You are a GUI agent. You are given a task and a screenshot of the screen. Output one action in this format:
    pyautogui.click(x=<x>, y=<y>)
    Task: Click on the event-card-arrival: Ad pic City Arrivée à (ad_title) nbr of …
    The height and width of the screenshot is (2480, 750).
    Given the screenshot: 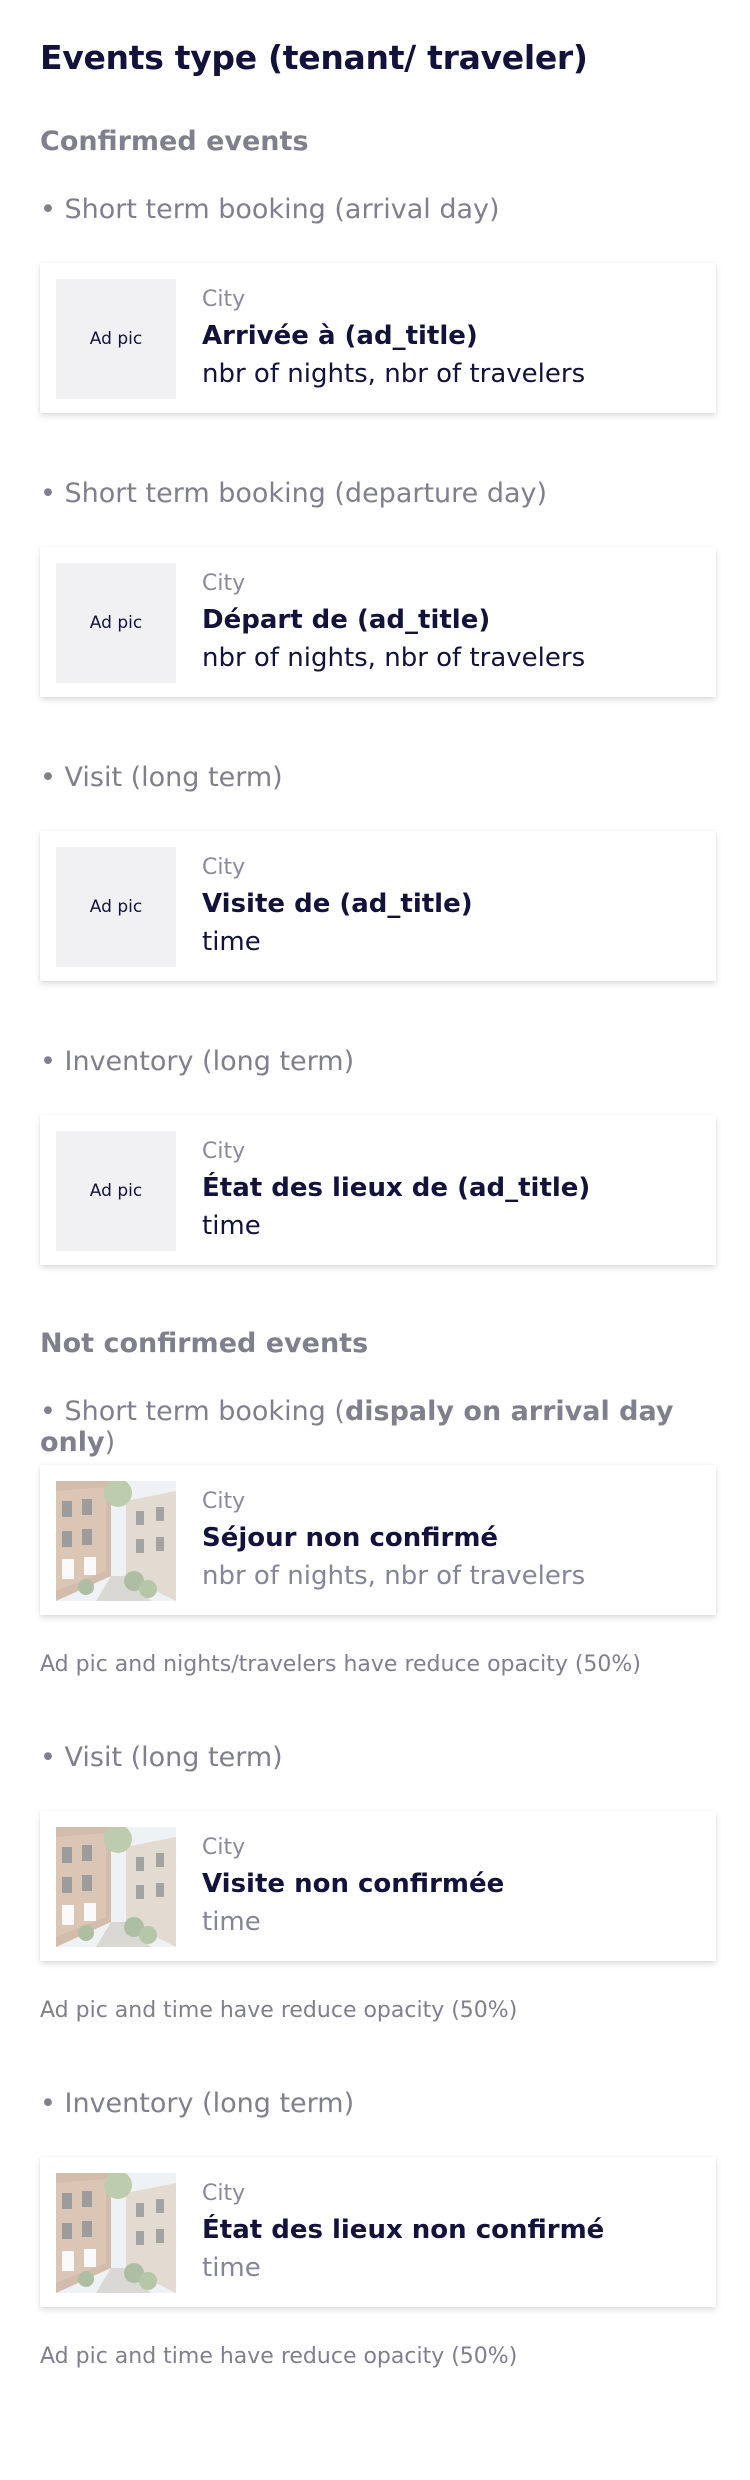 What is the action you would take?
    pyautogui.click(x=378, y=338)
    